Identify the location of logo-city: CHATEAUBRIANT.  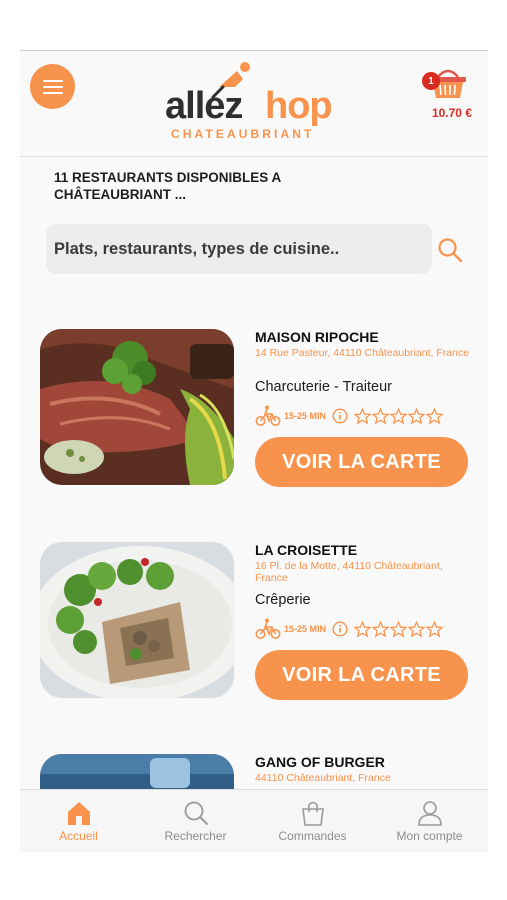
(243, 134).